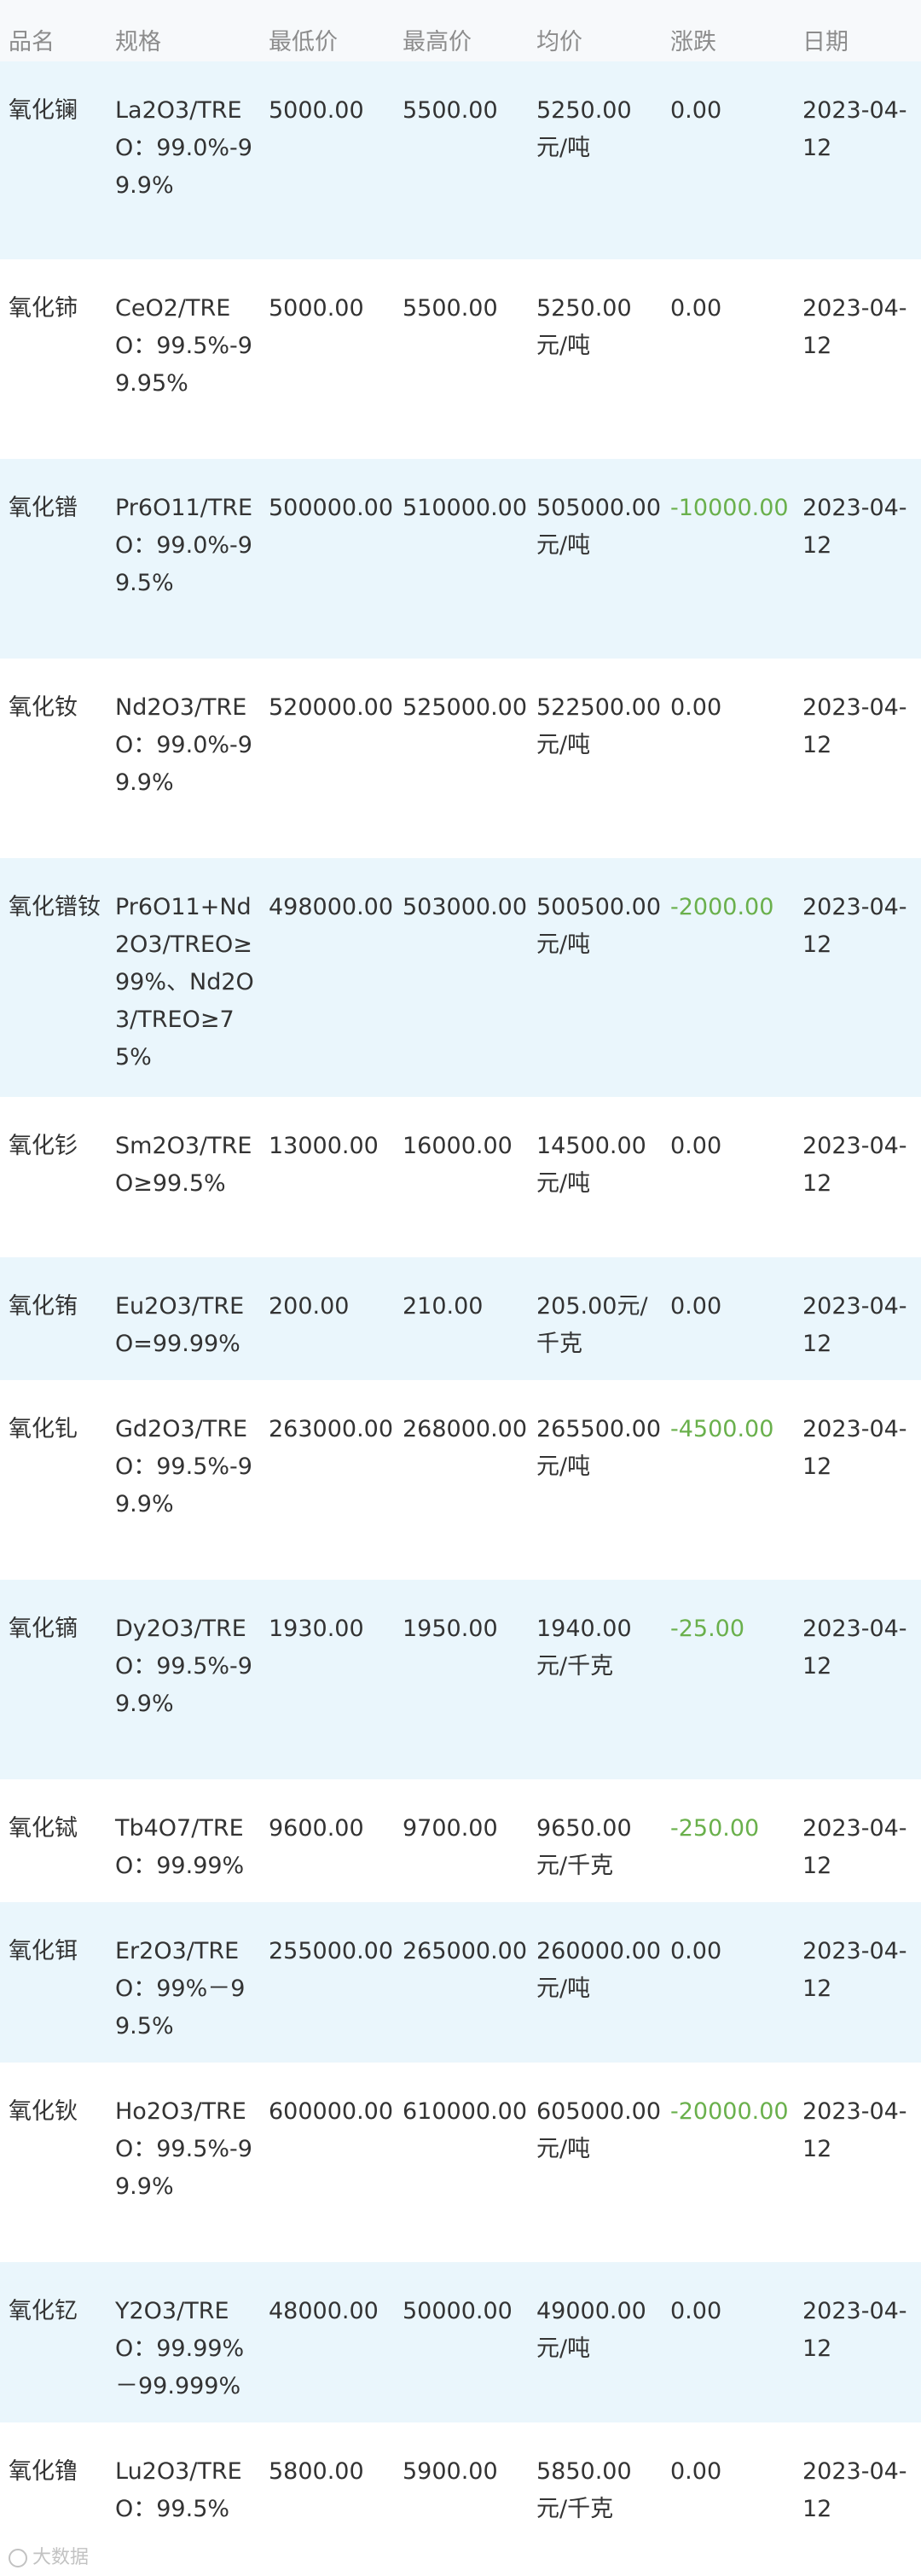 The image size is (921, 2576). What do you see at coordinates (715, 1828) in the screenshot?
I see `cell-change: -250.00` at bounding box center [715, 1828].